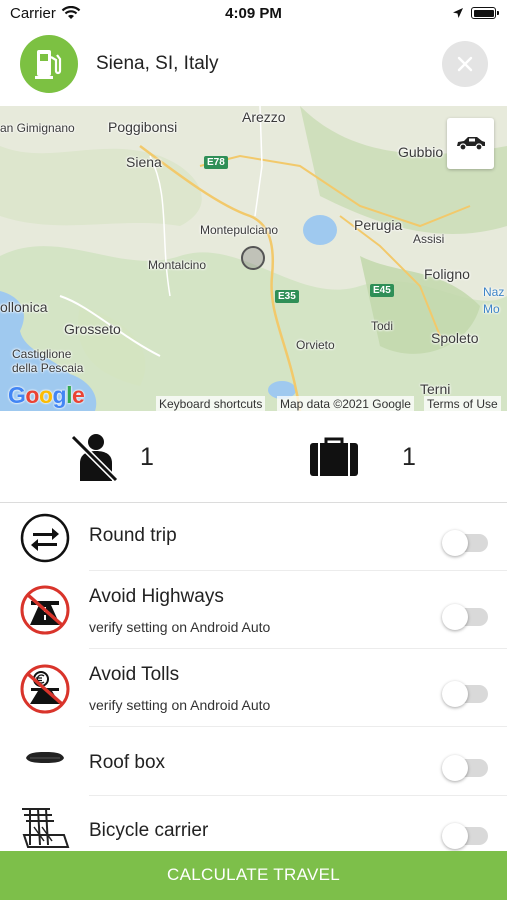 This screenshot has height=900, width=507. I want to click on status-bar: Carrier 4:09 PM, so click(253, 13).